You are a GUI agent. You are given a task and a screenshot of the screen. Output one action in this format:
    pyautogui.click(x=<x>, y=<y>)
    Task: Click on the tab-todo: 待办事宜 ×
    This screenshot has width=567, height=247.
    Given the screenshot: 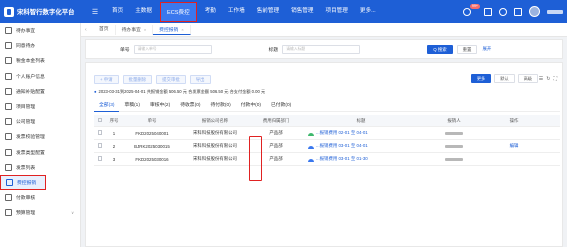 What is the action you would take?
    pyautogui.click(x=135, y=29)
    